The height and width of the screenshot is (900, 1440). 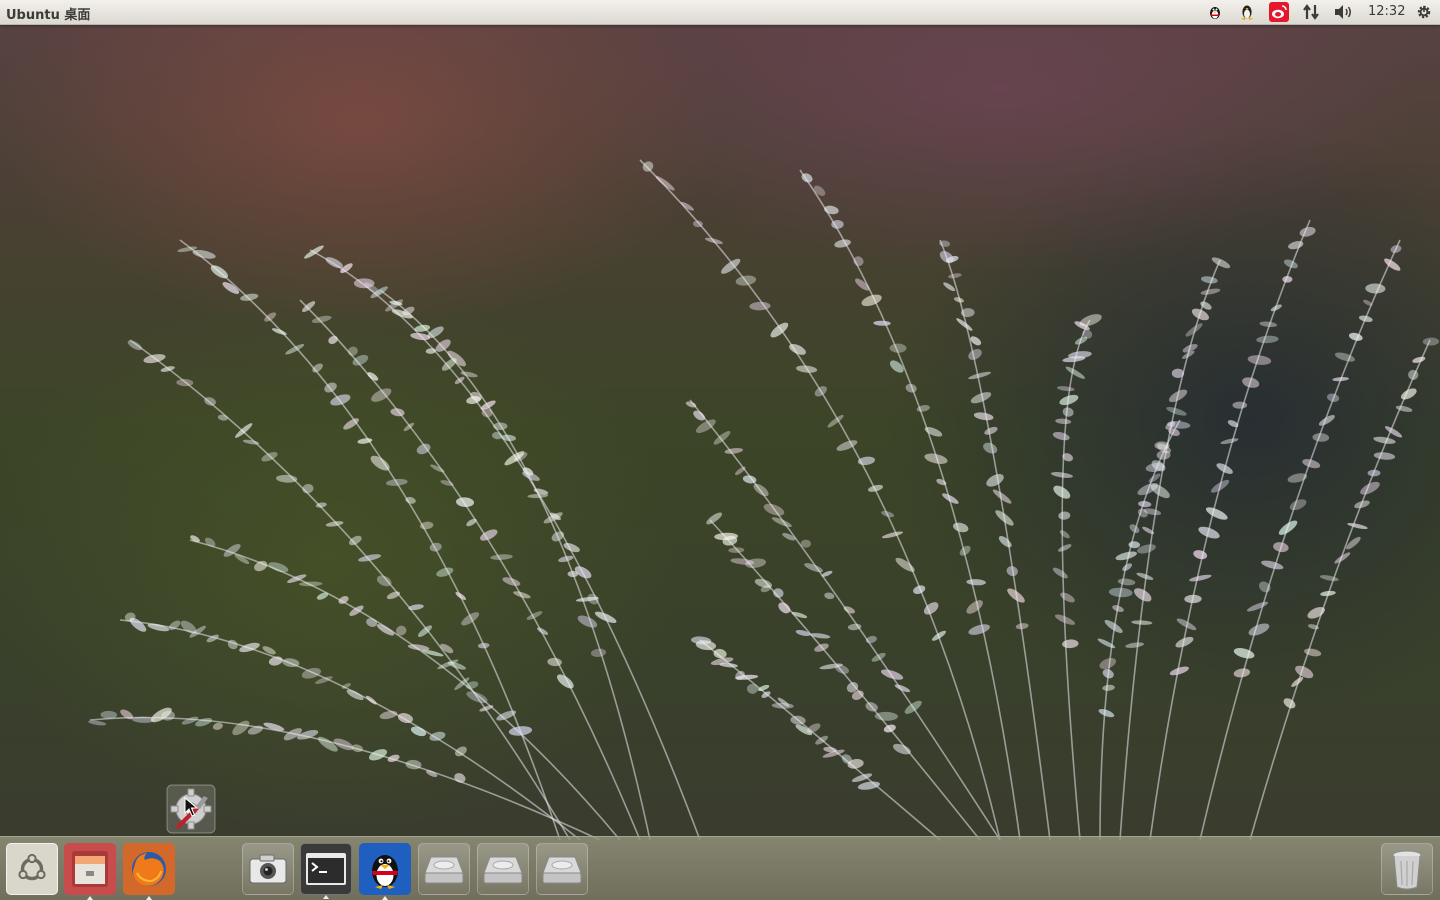 I want to click on system-gear-icon, so click(x=1424, y=12).